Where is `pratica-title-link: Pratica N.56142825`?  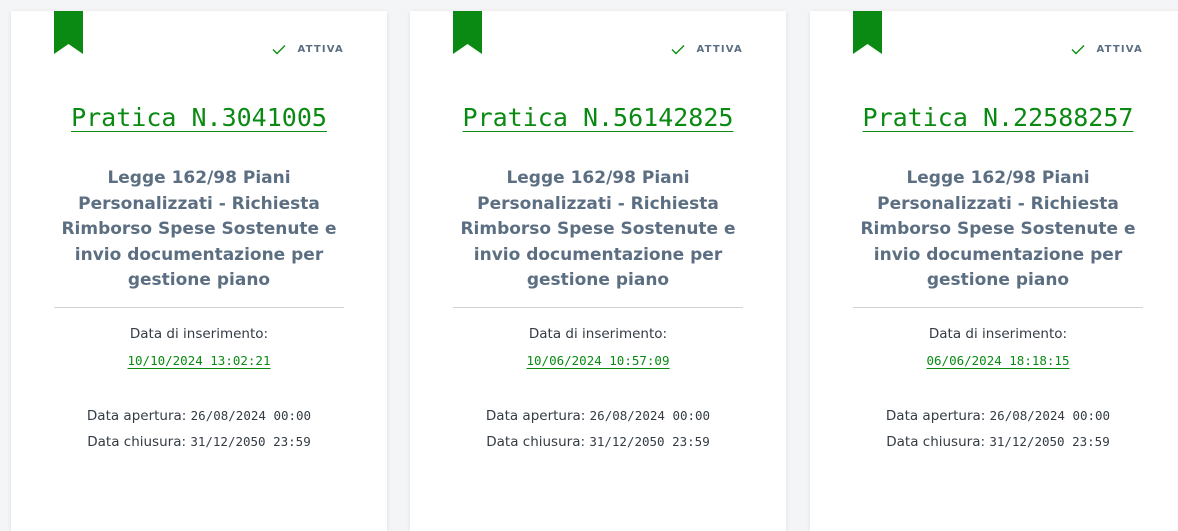 pratica-title-link: Pratica N.56142825 is located at coordinates (598, 117).